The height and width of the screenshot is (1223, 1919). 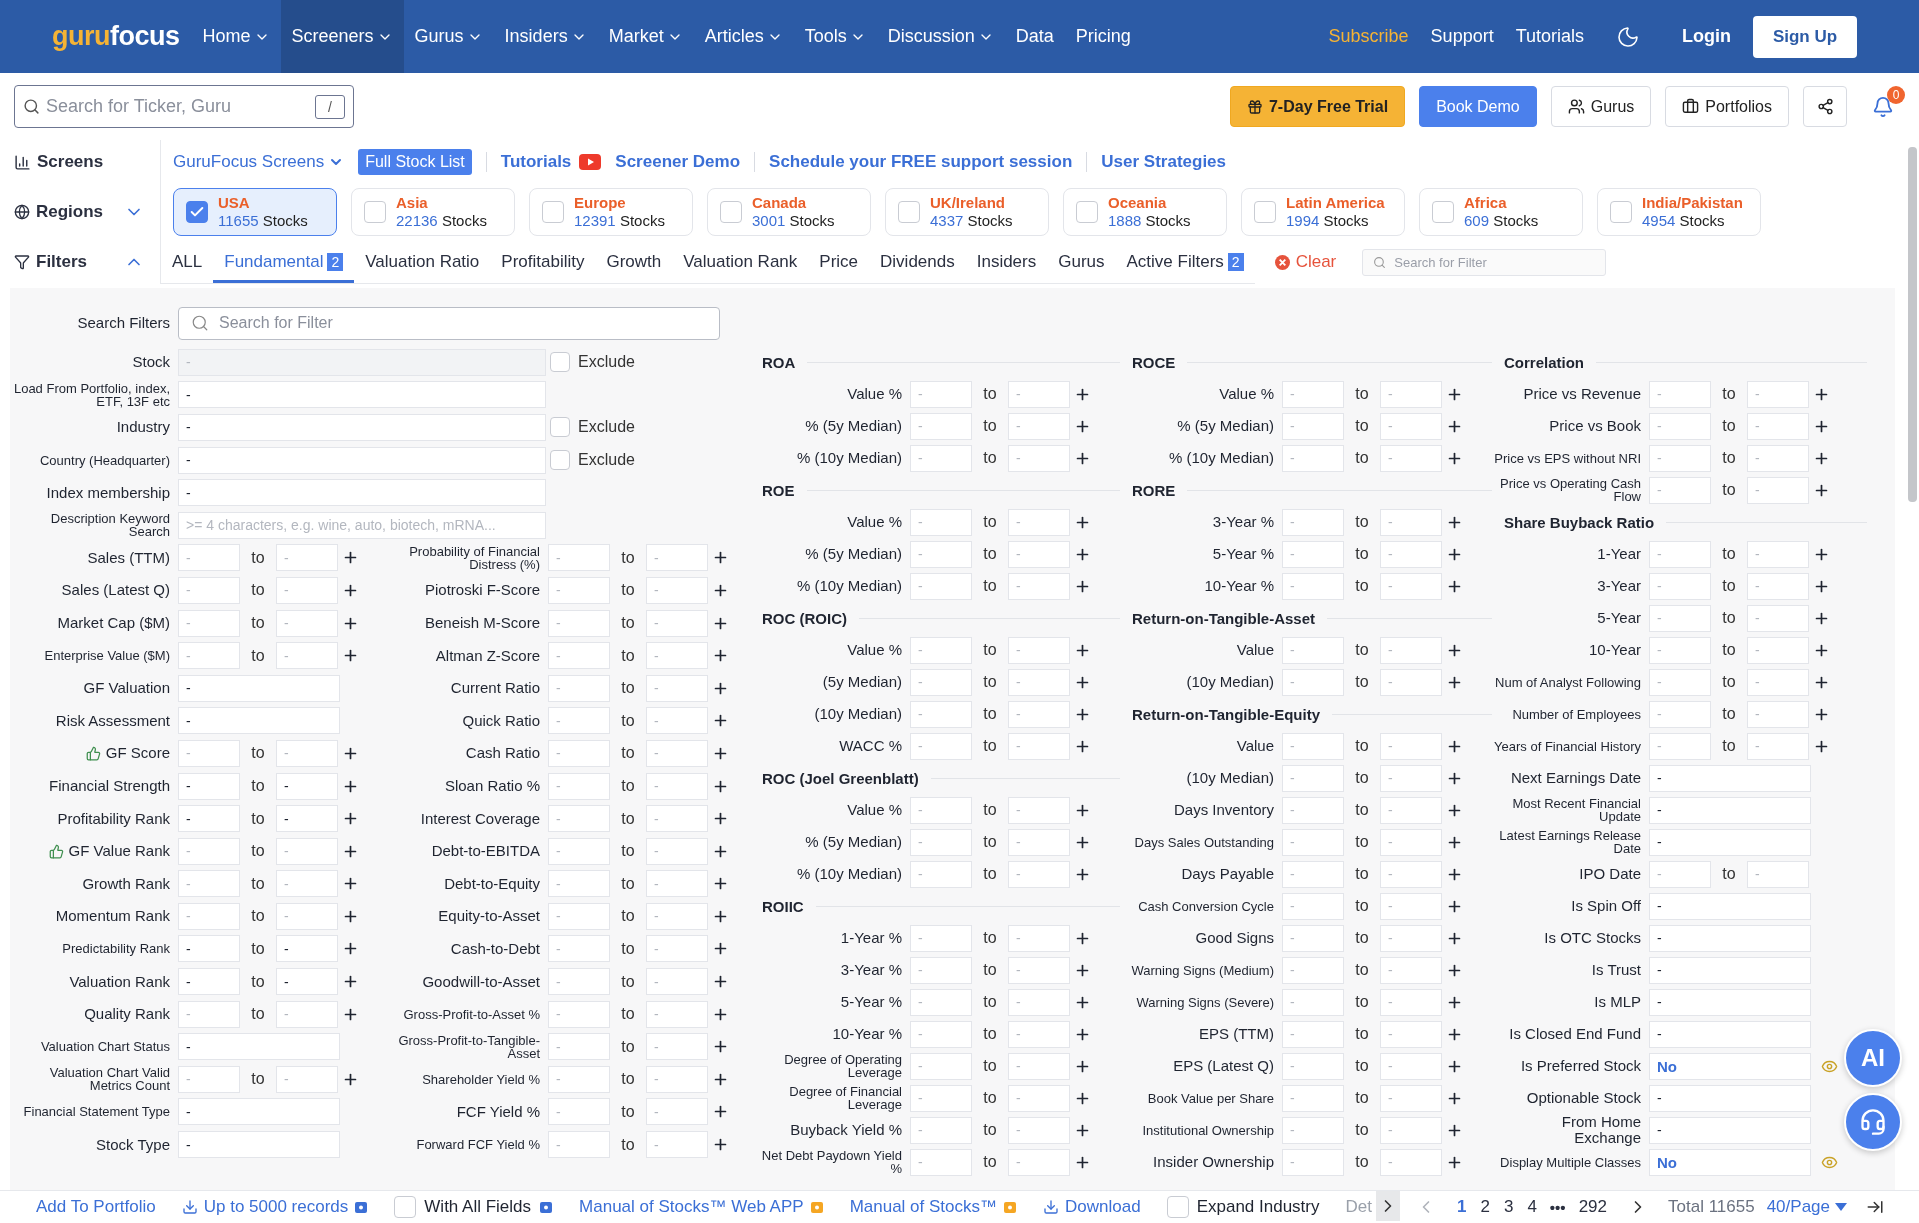 I want to click on select-field: No, so click(x=1730, y=1162).